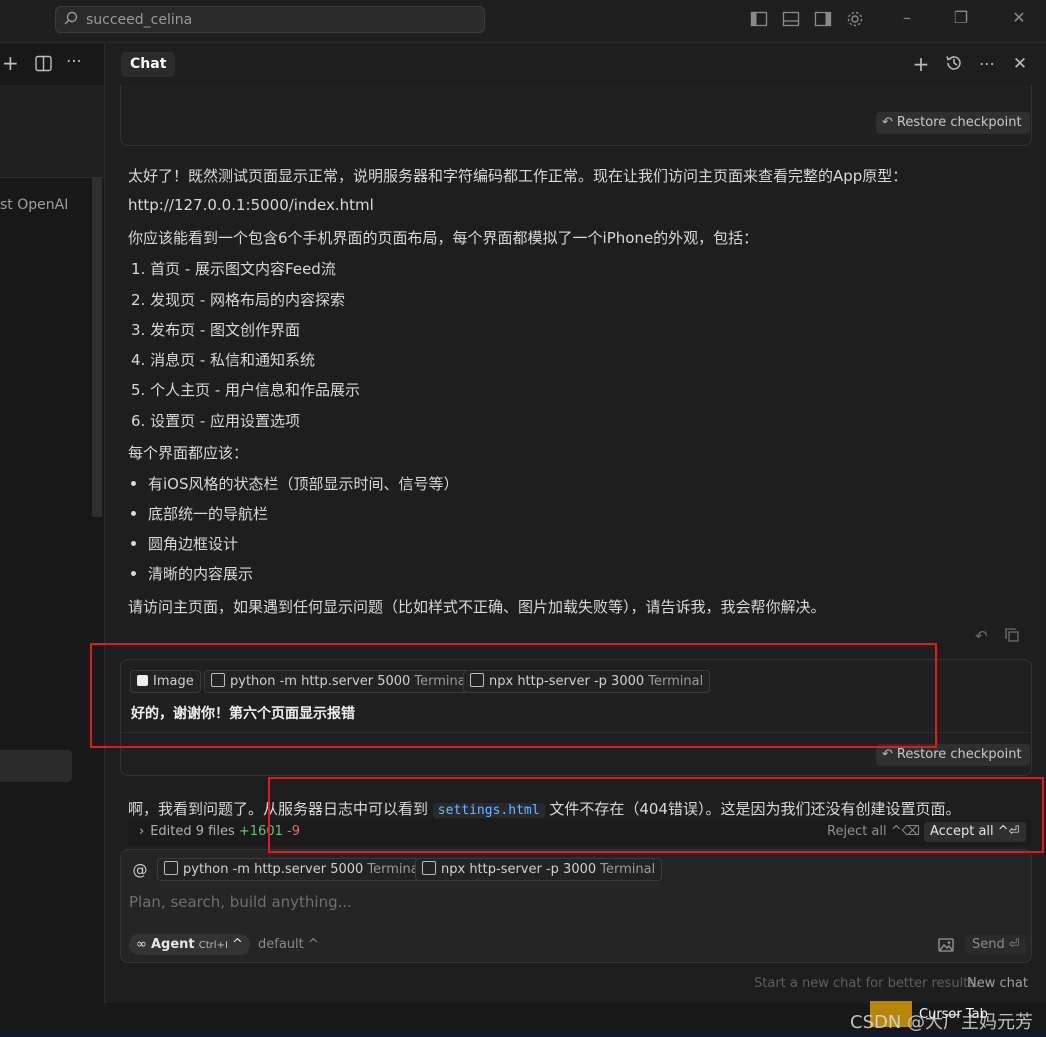 This screenshot has height=1037, width=1046. I want to click on new-icon: +, so click(10, 63).